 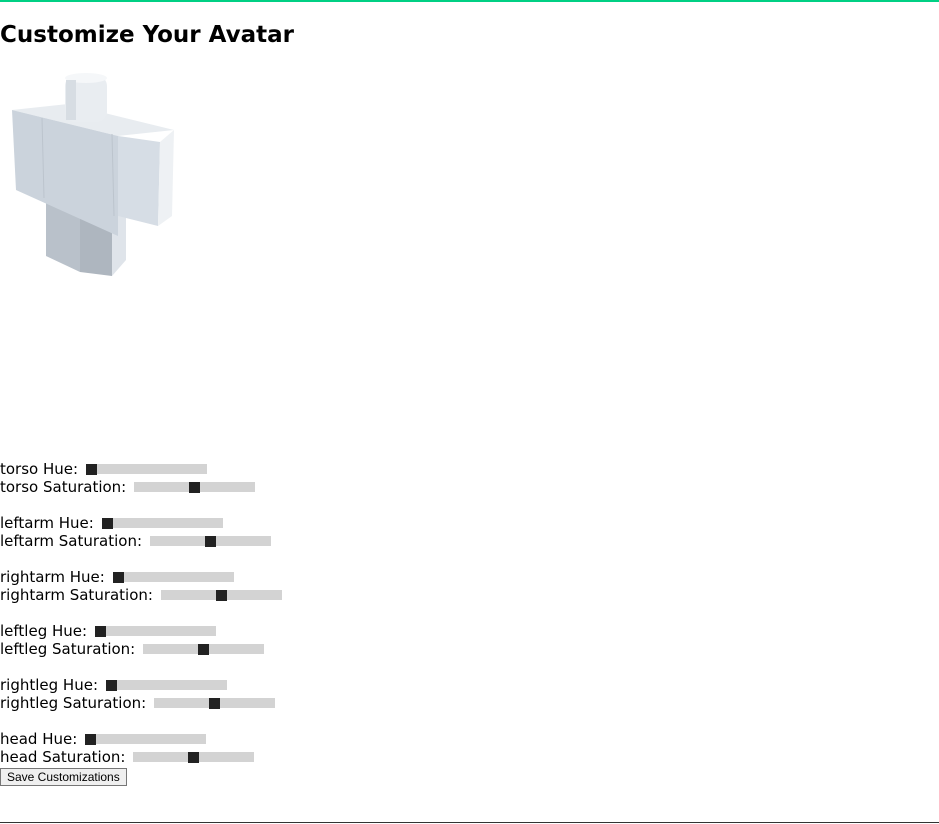 What do you see at coordinates (68, 649) in the screenshot?
I see `leftleg-saturation-label: leftleg Saturation:` at bounding box center [68, 649].